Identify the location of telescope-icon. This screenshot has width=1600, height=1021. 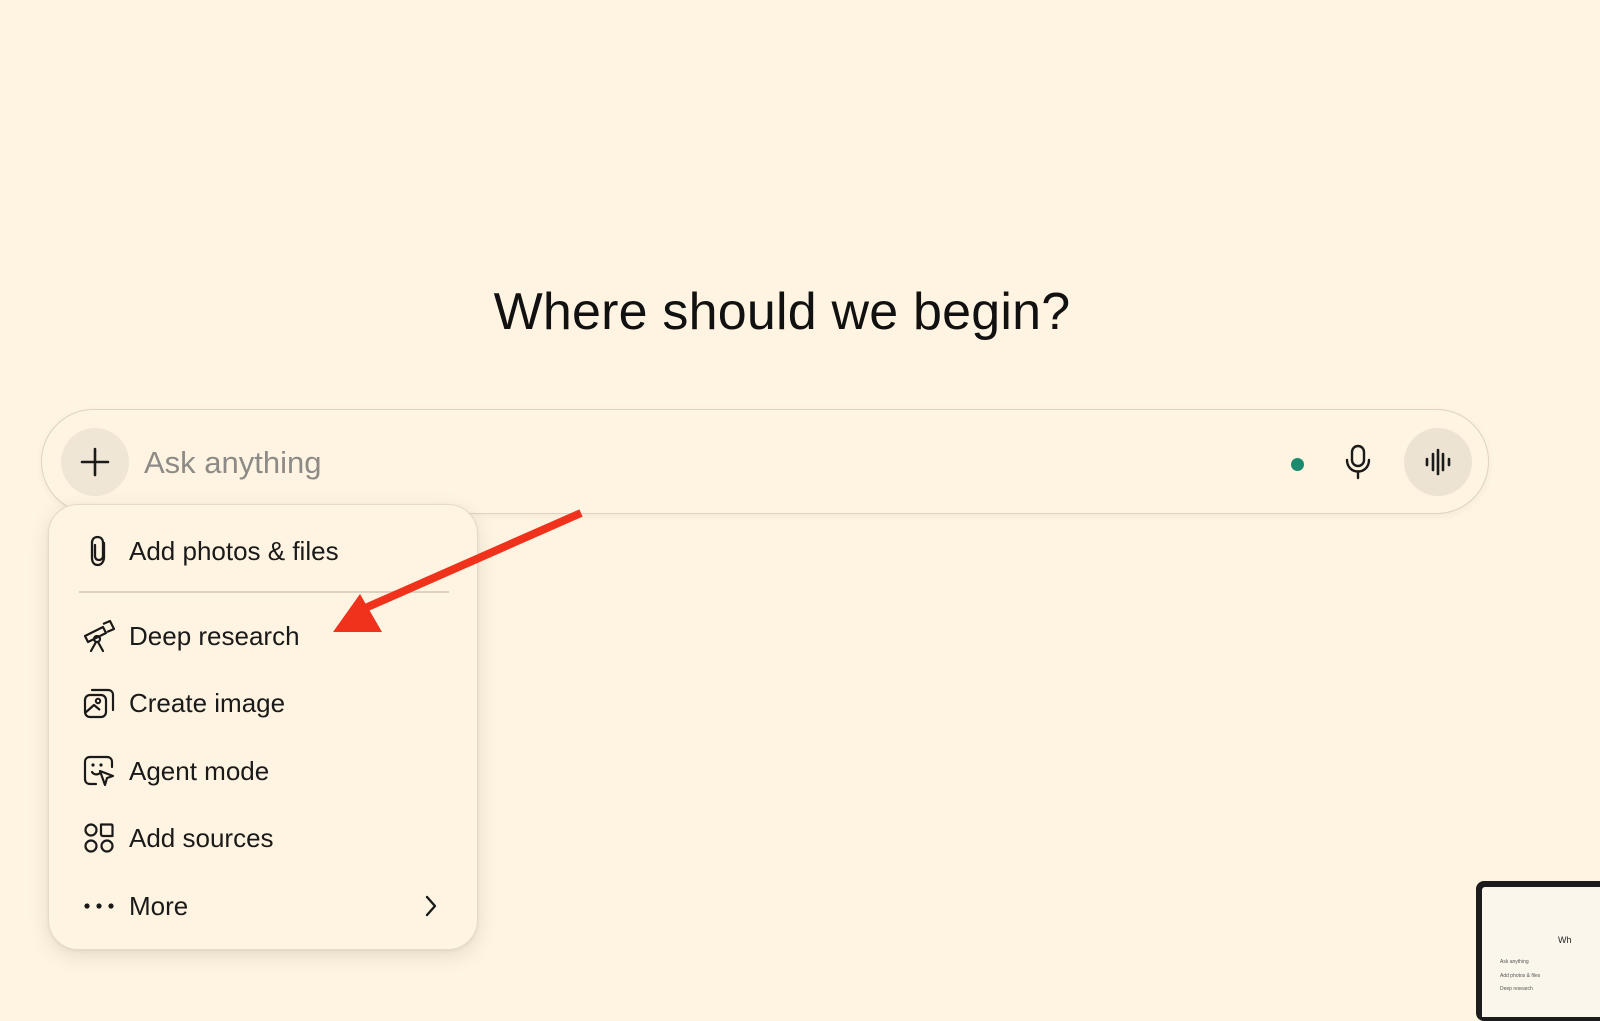
(99, 636).